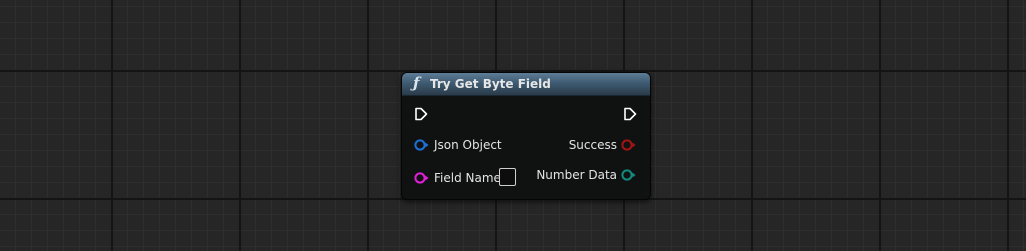 Image resolution: width=1026 pixels, height=251 pixels. I want to click on success-label: Success, so click(592, 145).